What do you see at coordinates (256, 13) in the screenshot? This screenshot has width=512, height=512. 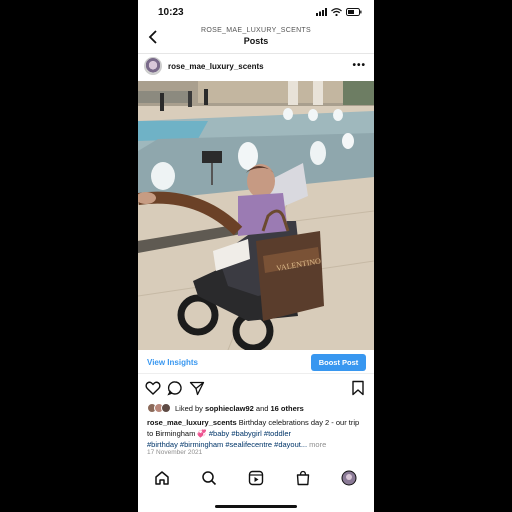 I see `status-bar: 10:23` at bounding box center [256, 13].